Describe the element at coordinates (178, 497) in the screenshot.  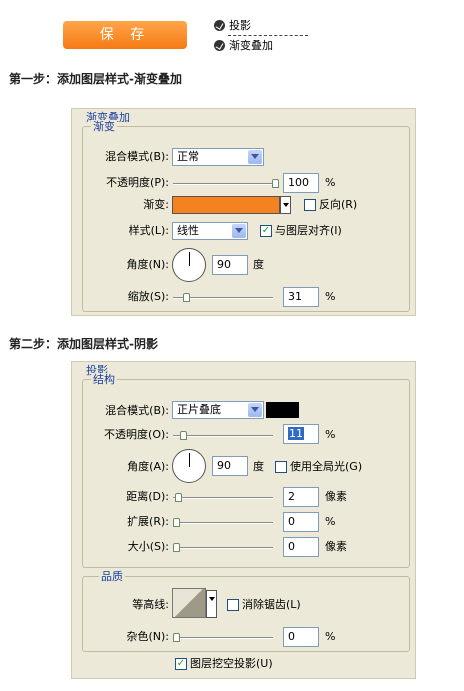
I see `distance-slider-thumb` at that location.